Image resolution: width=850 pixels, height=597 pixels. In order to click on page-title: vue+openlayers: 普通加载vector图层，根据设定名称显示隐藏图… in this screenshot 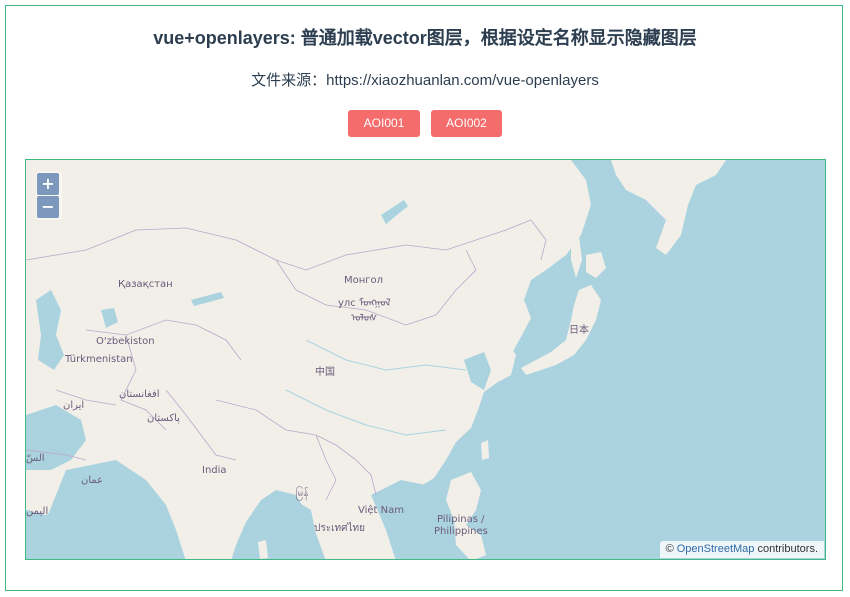, I will do `click(425, 38)`.